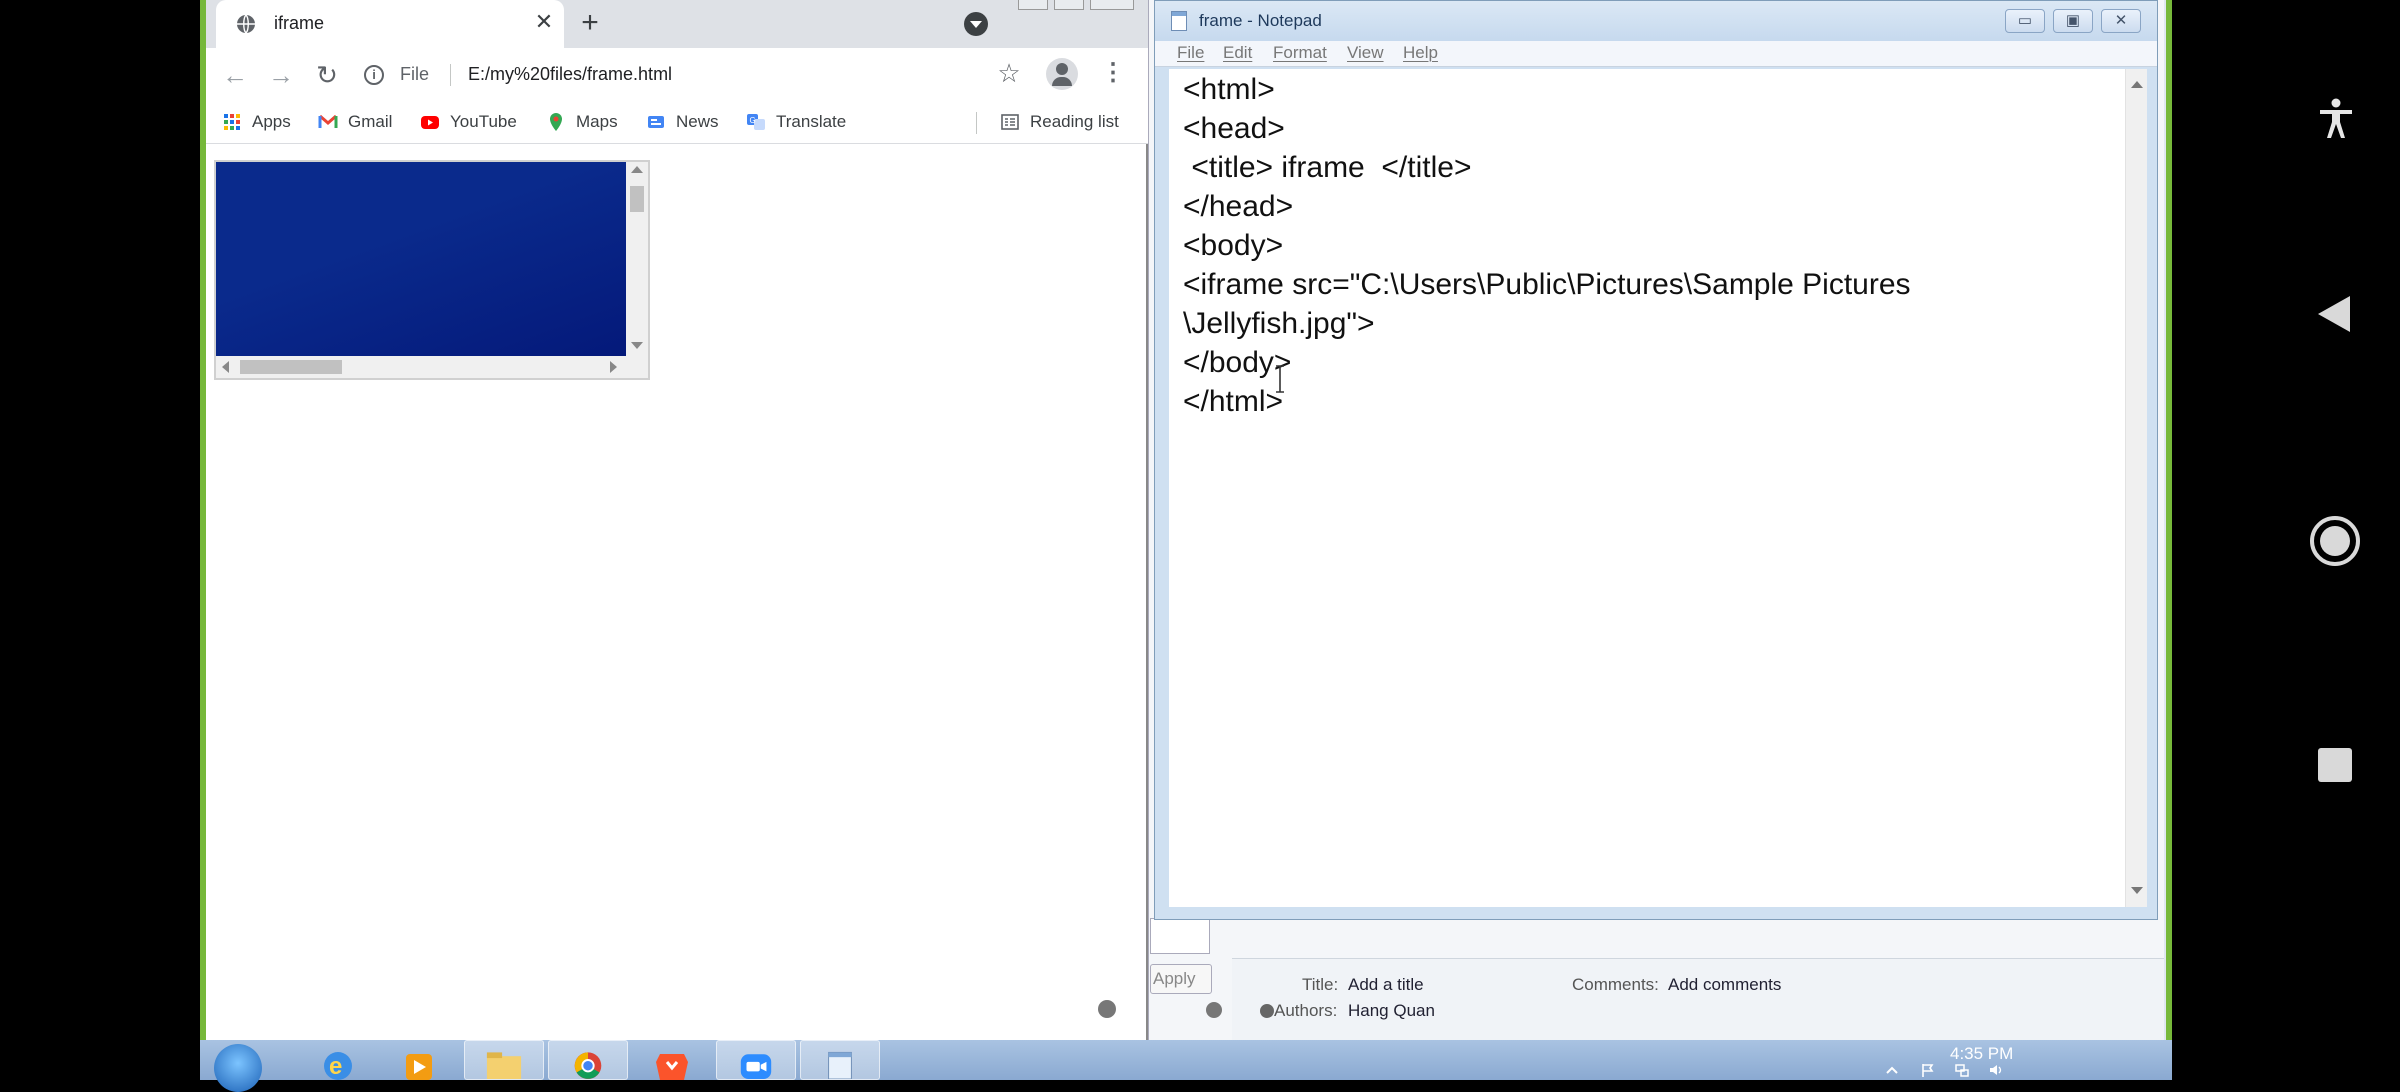  What do you see at coordinates (299, 23) in the screenshot?
I see `tab-title: iframe` at bounding box center [299, 23].